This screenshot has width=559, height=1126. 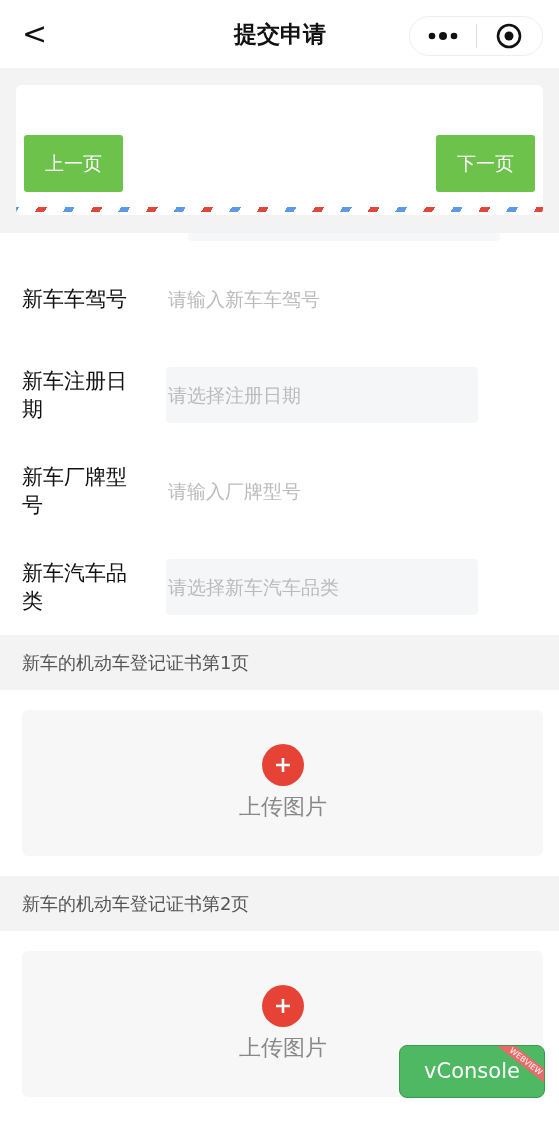 What do you see at coordinates (74, 491) in the screenshot?
I see `field-label: 新车厂牌型号` at bounding box center [74, 491].